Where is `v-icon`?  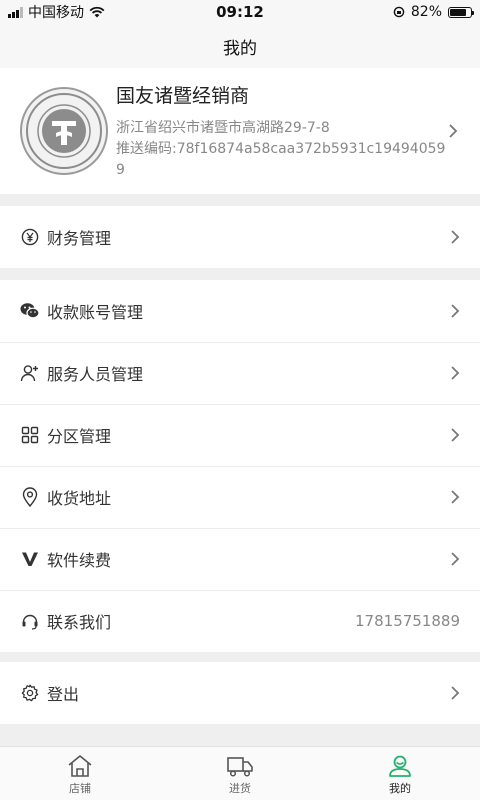
v-icon is located at coordinates (30, 559).